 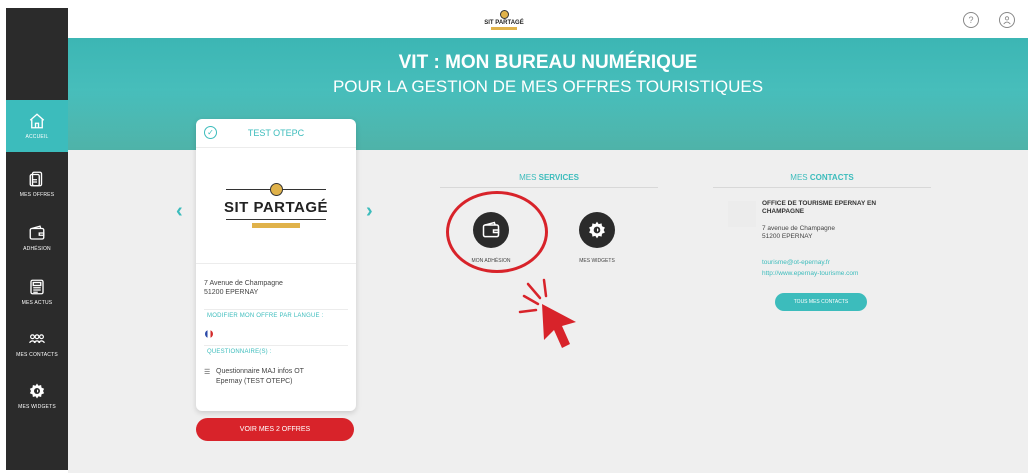 I want to click on widgets-service-label: MES WIDGETS, so click(x=597, y=261).